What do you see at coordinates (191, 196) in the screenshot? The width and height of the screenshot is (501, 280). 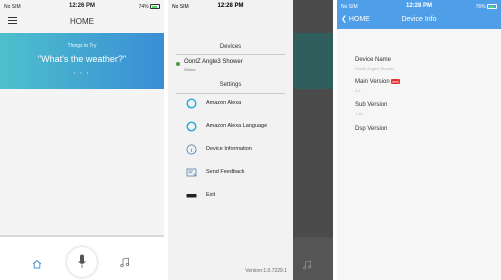 I see `exit-icon` at bounding box center [191, 196].